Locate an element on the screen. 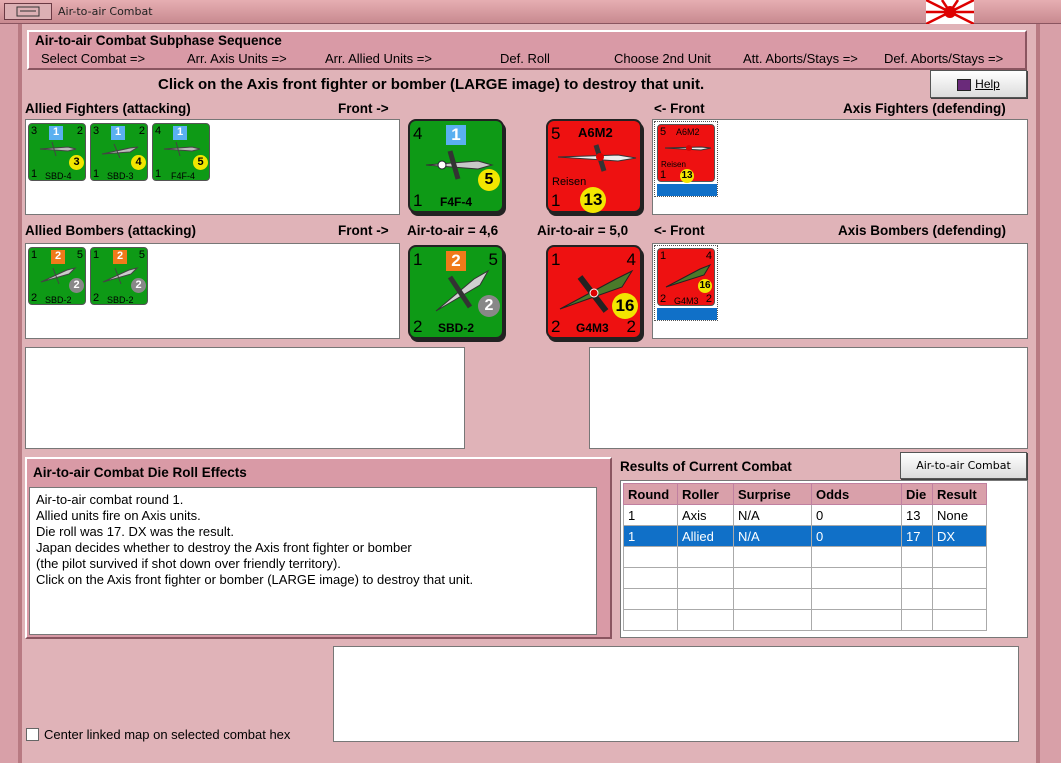 The width and height of the screenshot is (1061, 763). window-title: Air-to-air Combat is located at coordinates (105, 11).